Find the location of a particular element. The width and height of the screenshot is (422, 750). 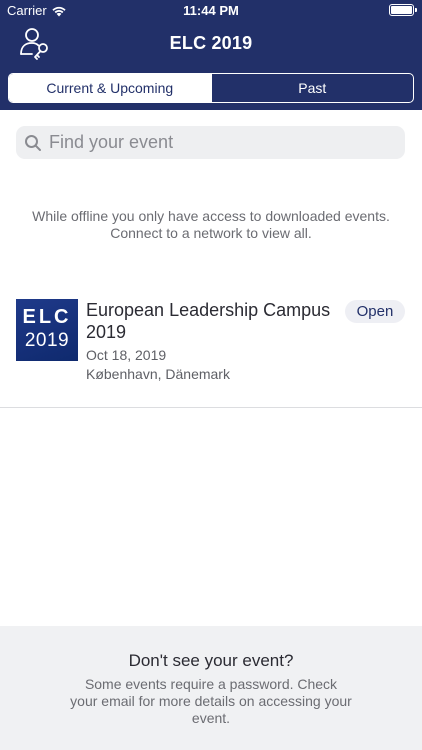

tab-current-upcoming: Current & Upcoming is located at coordinates (110, 88).